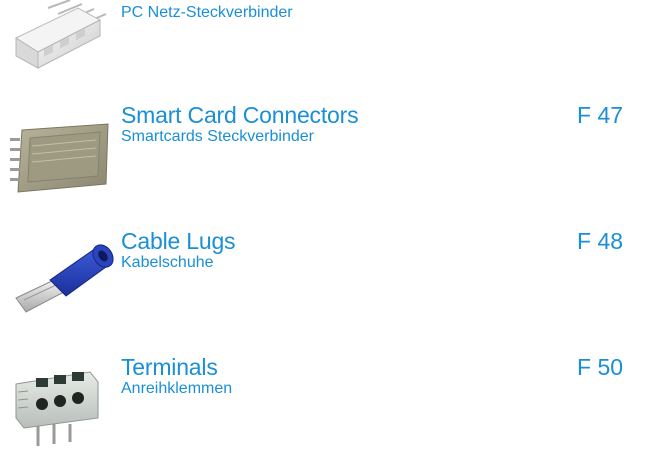  I want to click on entry-subtitle: Smartcards Steckverbinder, so click(217, 136).